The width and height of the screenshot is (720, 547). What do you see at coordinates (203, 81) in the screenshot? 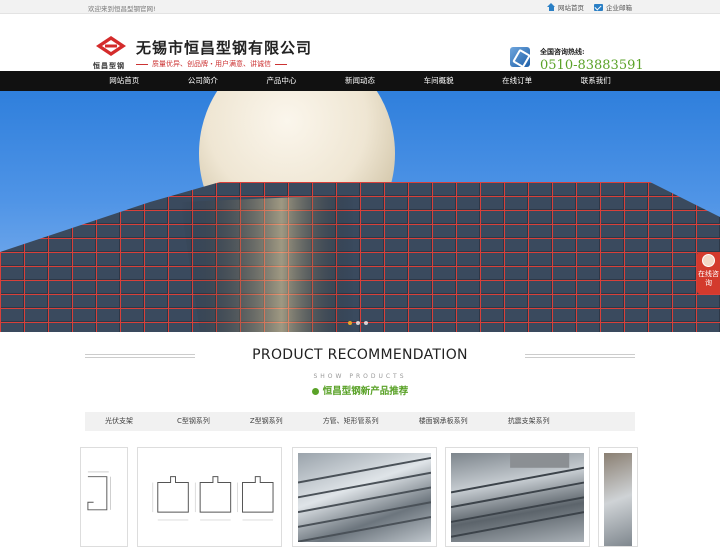
I see `nav-item-about: 公司简介` at bounding box center [203, 81].